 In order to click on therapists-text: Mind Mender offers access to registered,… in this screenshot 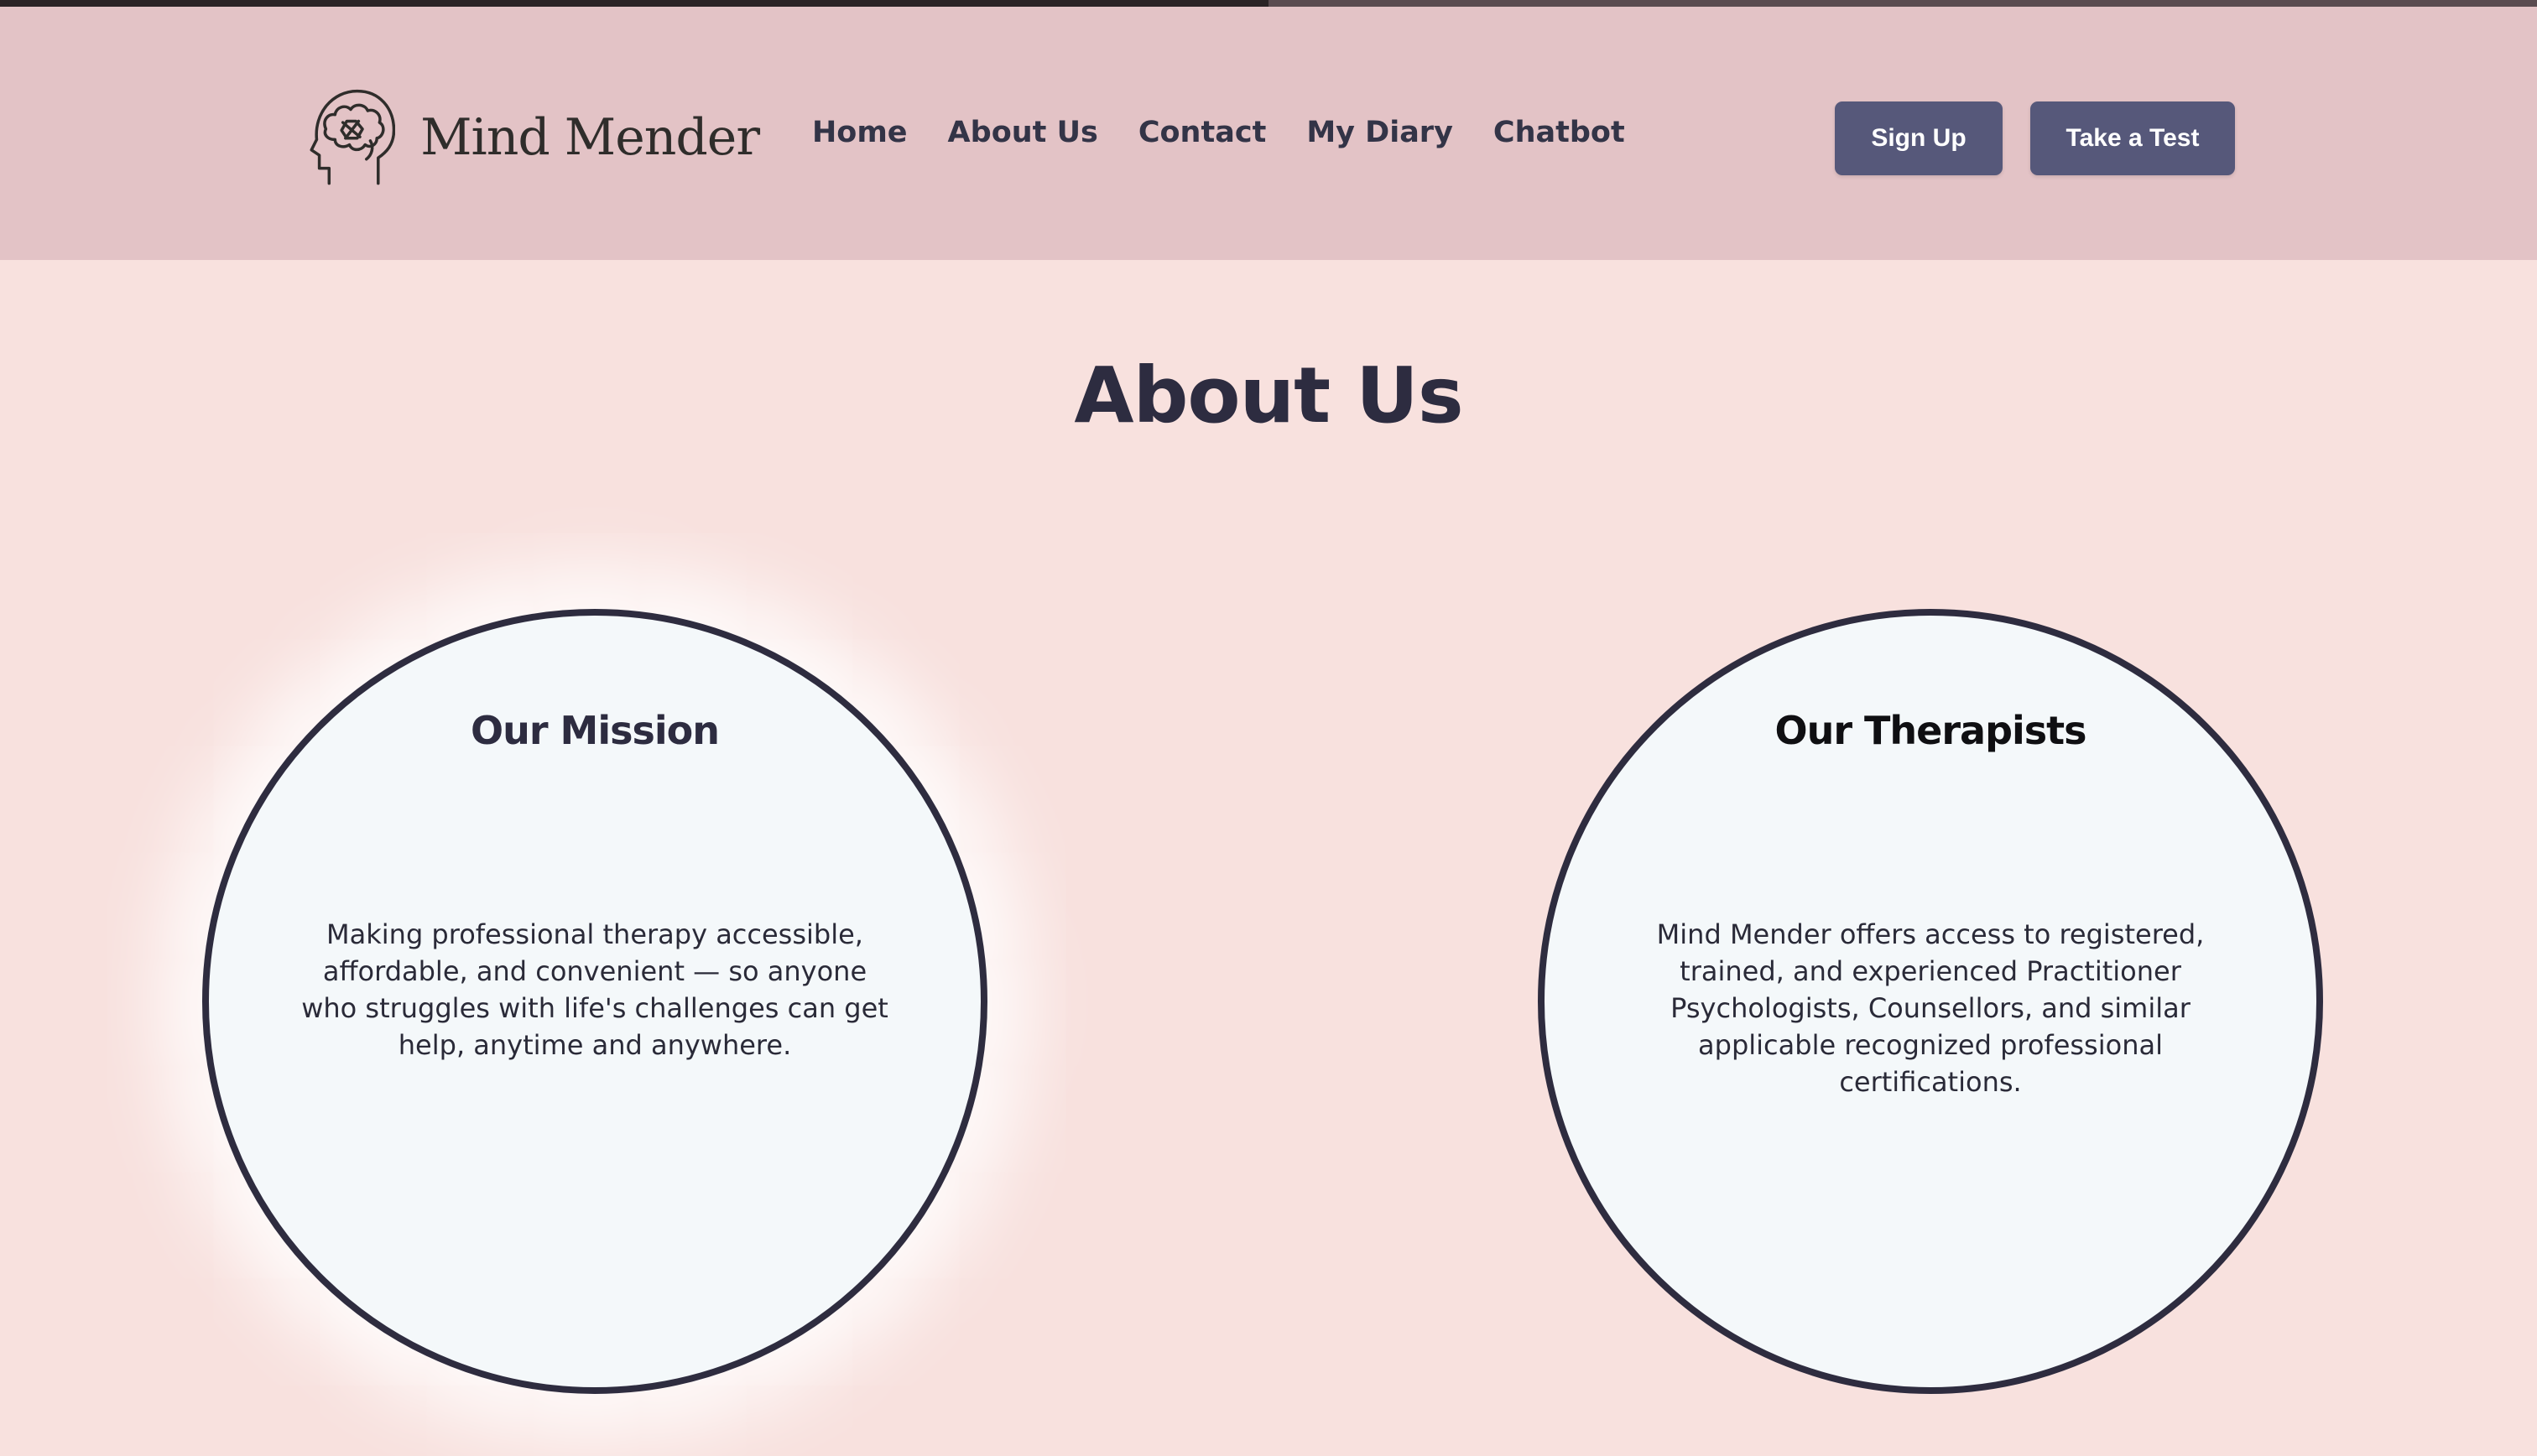, I will do `click(1931, 1008)`.